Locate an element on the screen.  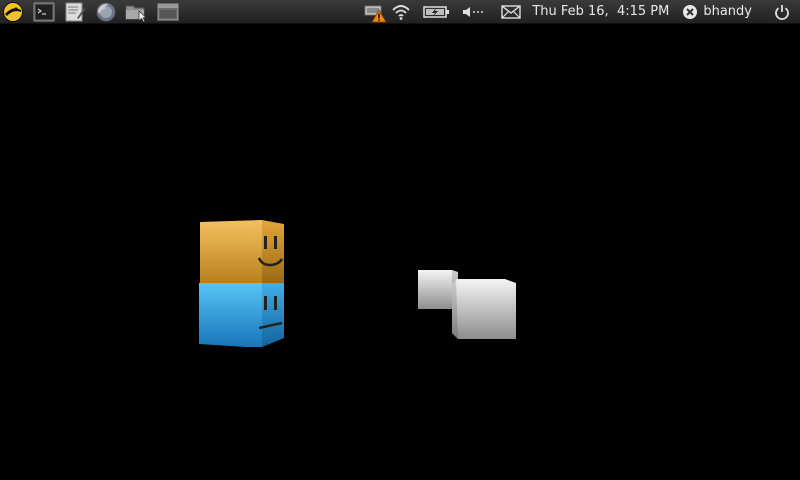
wifi-icon is located at coordinates (401, 12).